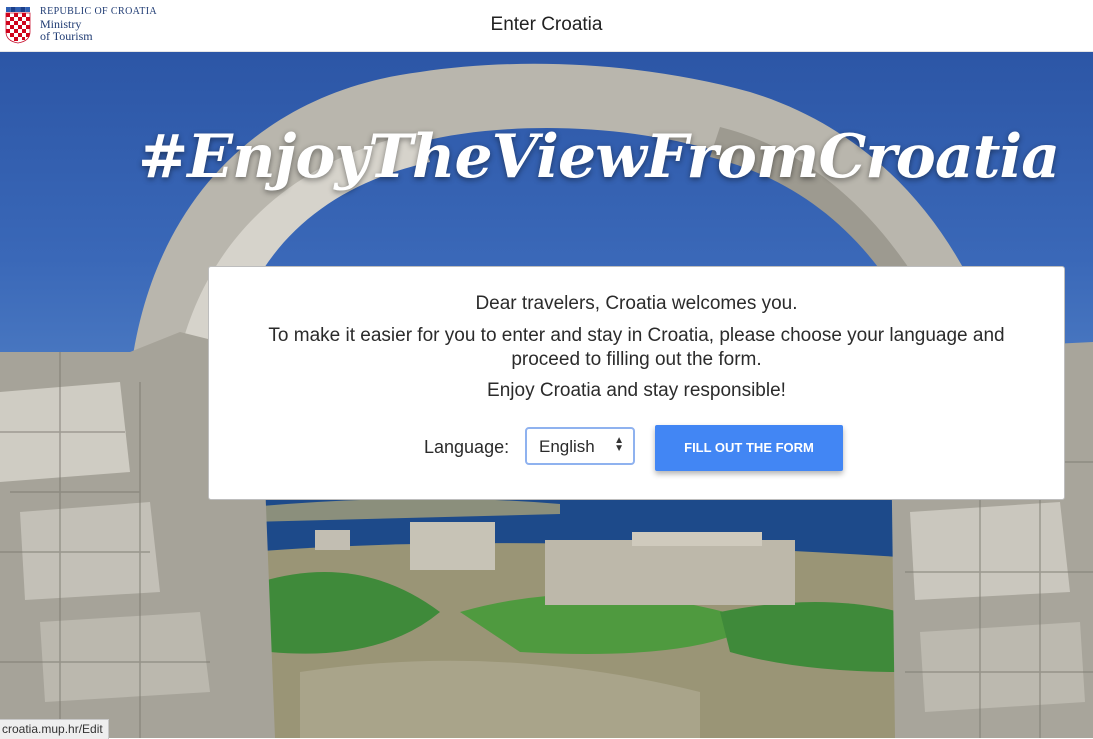  What do you see at coordinates (54, 729) in the screenshot?
I see `status-bar-url: croatia.mup.hr/Edit` at bounding box center [54, 729].